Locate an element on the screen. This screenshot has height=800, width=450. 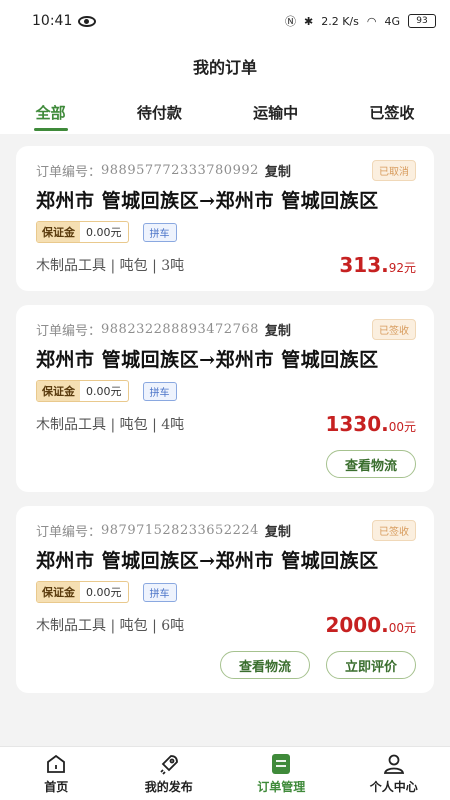
nav-label: 首页 is located at coordinates (56, 787).